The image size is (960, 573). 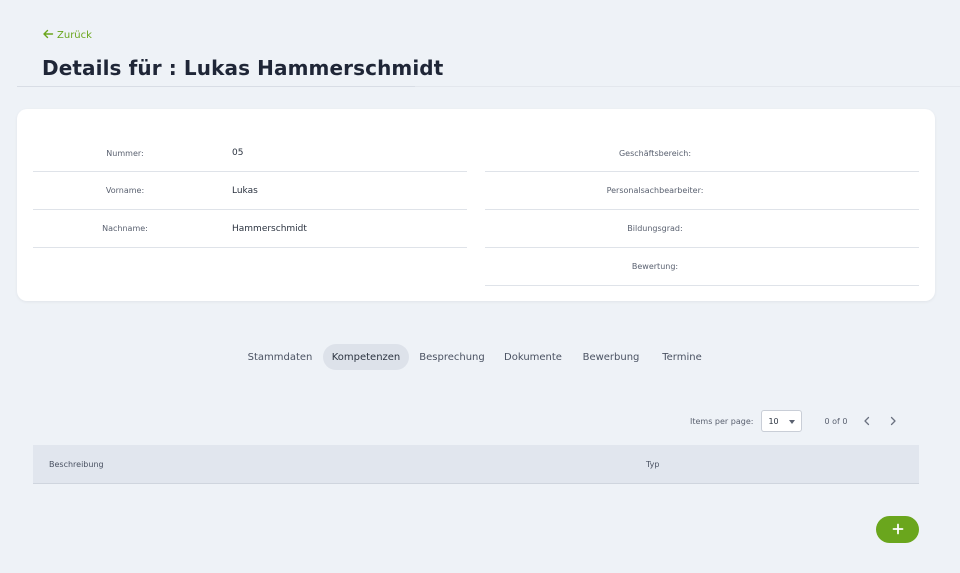 I want to click on arrow-left-icon, so click(x=48, y=35).